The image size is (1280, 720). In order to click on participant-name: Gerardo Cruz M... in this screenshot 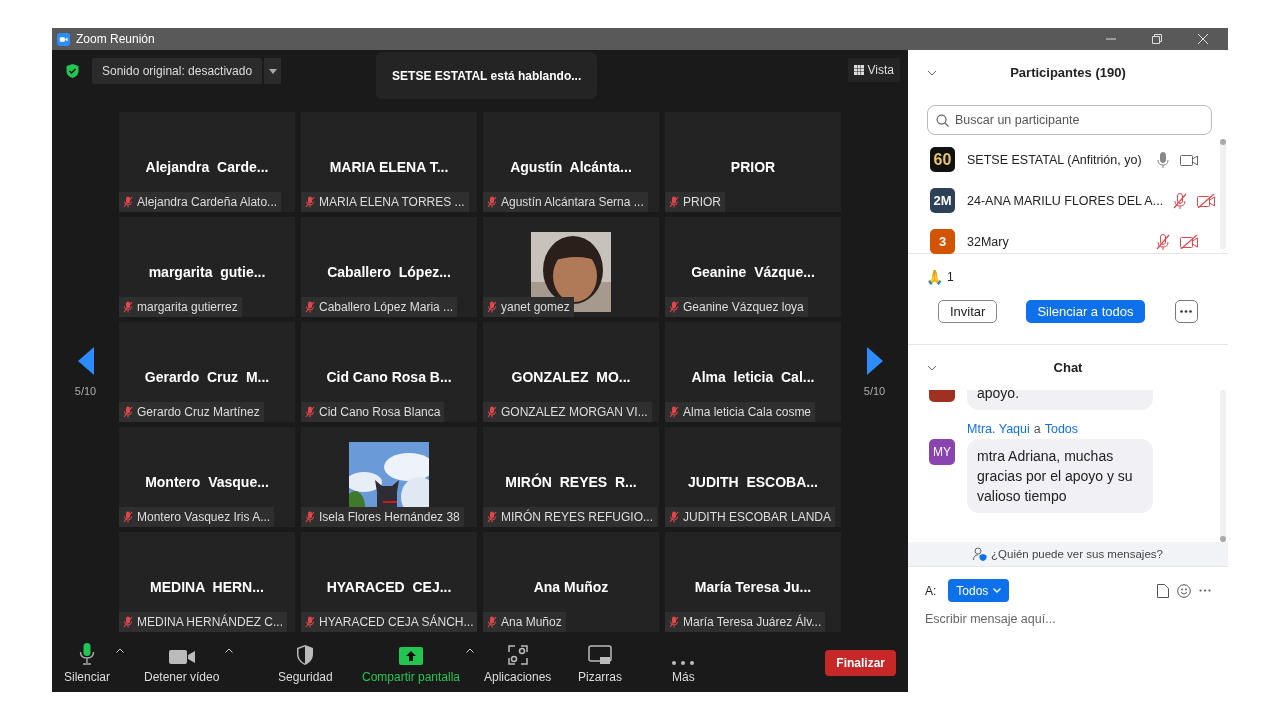, I will do `click(207, 377)`.